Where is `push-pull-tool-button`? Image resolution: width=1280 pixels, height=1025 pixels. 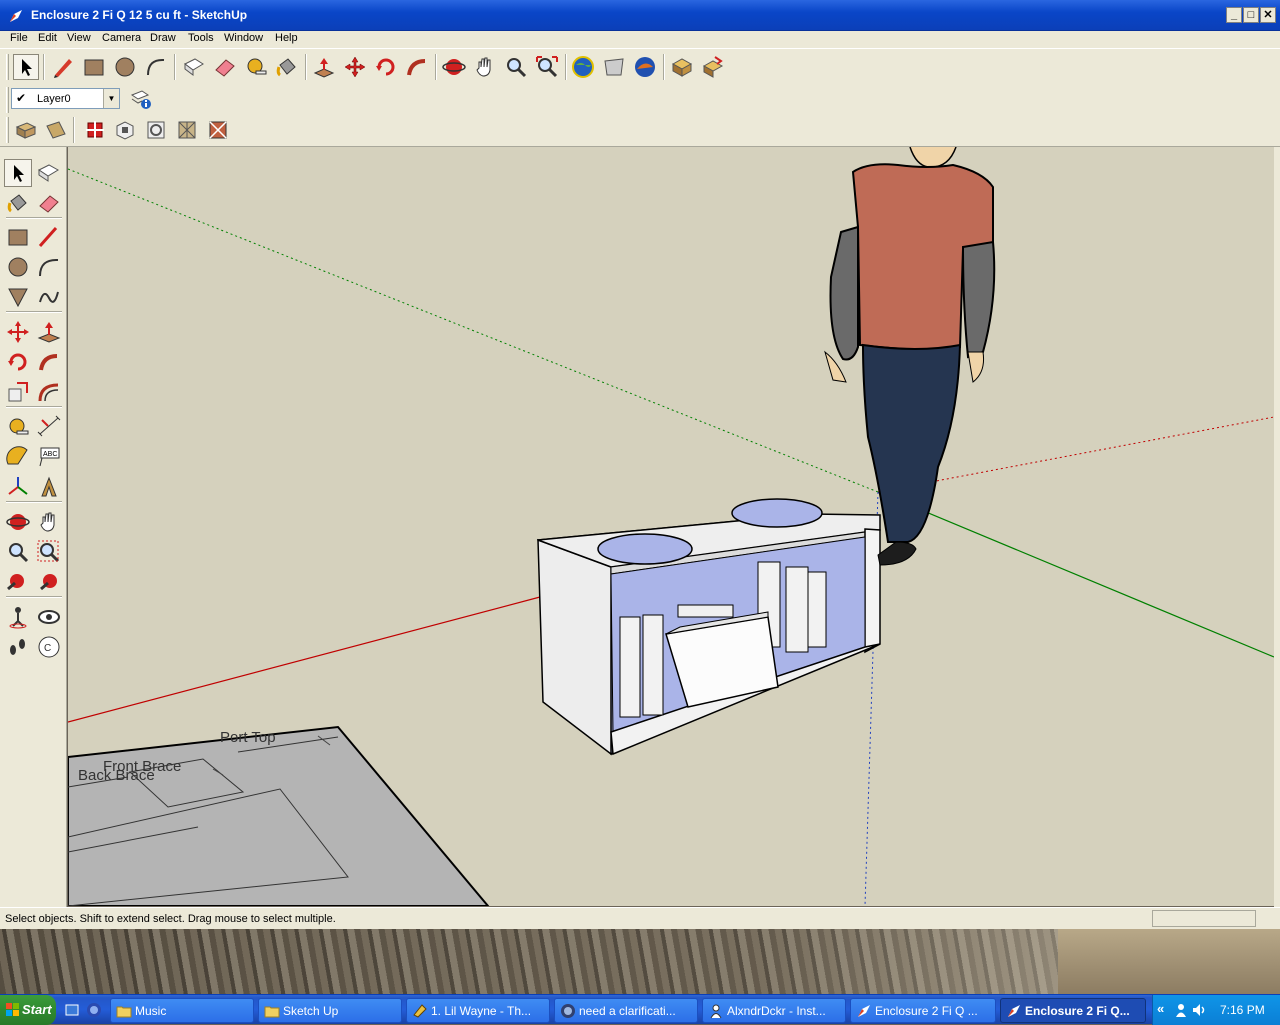
push-pull-tool-button is located at coordinates (49, 332).